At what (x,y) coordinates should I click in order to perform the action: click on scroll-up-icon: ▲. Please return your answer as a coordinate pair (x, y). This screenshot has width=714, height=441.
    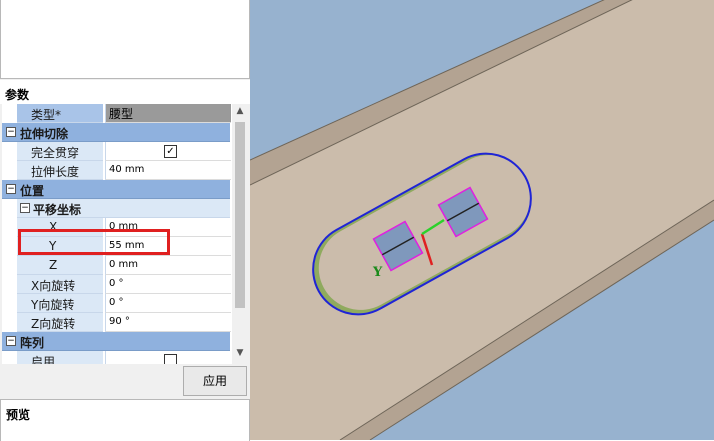
    Looking at the image, I should click on (240, 113).